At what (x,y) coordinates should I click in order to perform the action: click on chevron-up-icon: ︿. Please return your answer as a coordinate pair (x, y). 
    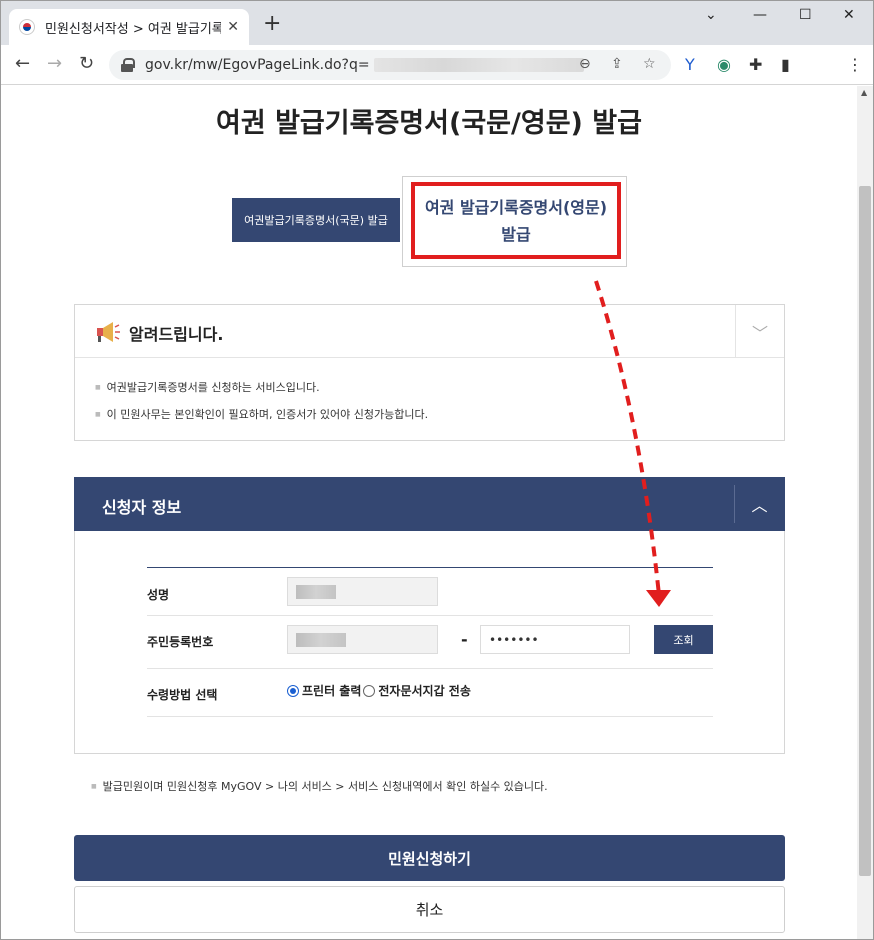
    Looking at the image, I should click on (759, 504).